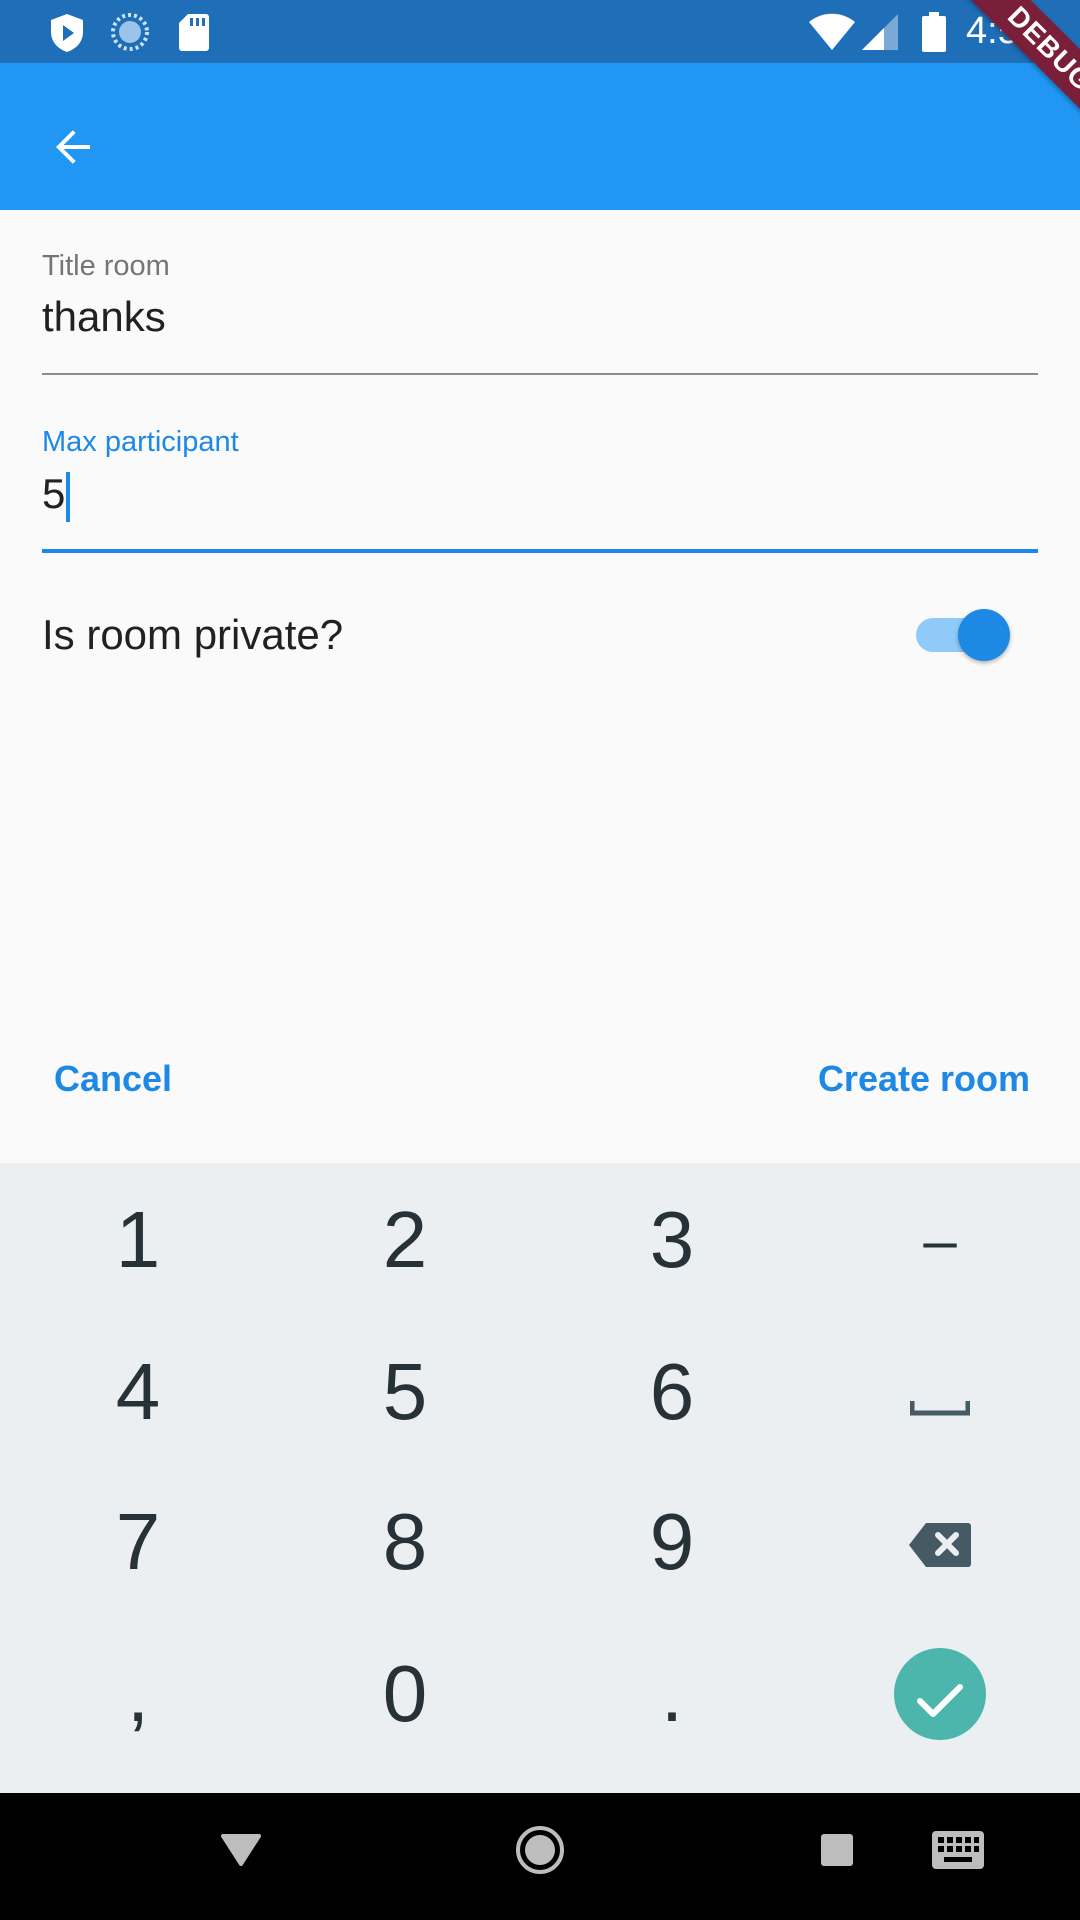 The image size is (1080, 1920). I want to click on switch-thumb, so click(984, 635).